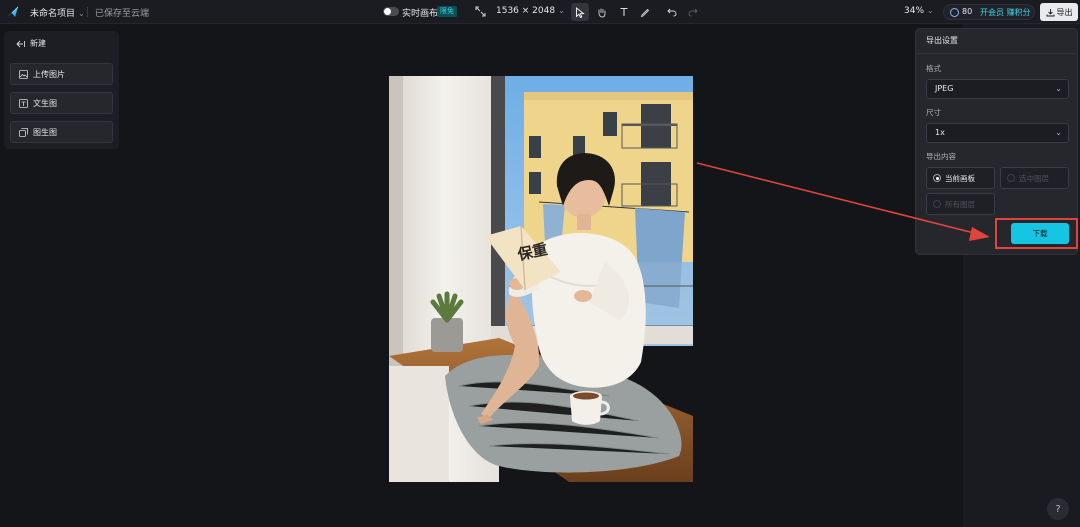 The height and width of the screenshot is (527, 1080). Describe the element at coordinates (944, 88) in the screenshot. I see `format-value: JPEG` at that location.